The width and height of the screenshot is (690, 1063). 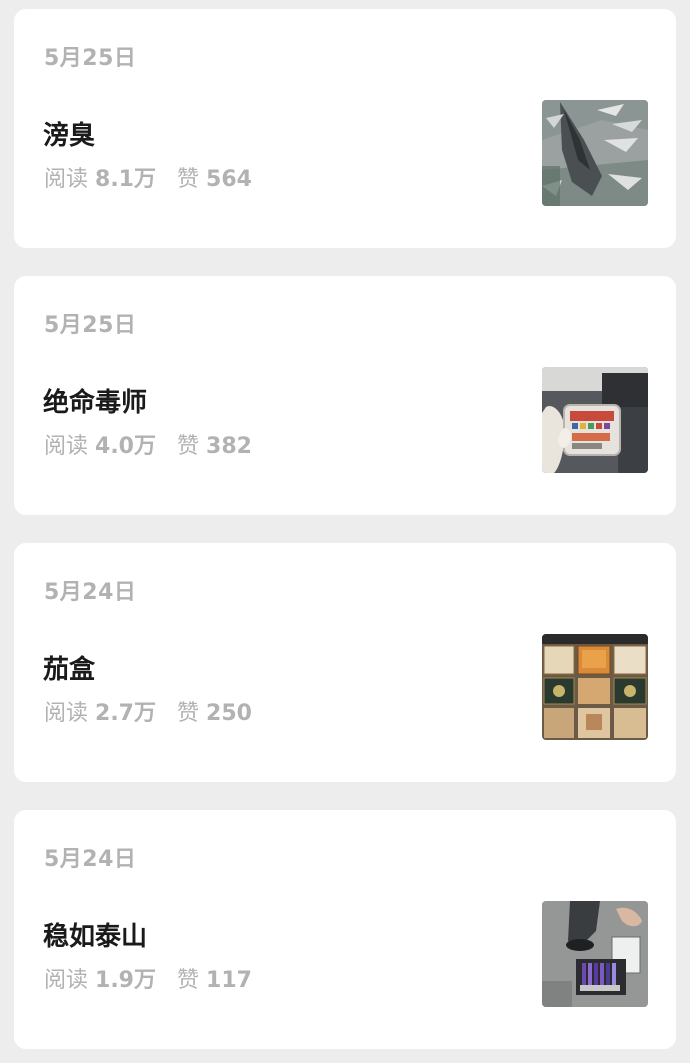 What do you see at coordinates (125, 713) in the screenshot?
I see `read-count: 2.7万` at bounding box center [125, 713].